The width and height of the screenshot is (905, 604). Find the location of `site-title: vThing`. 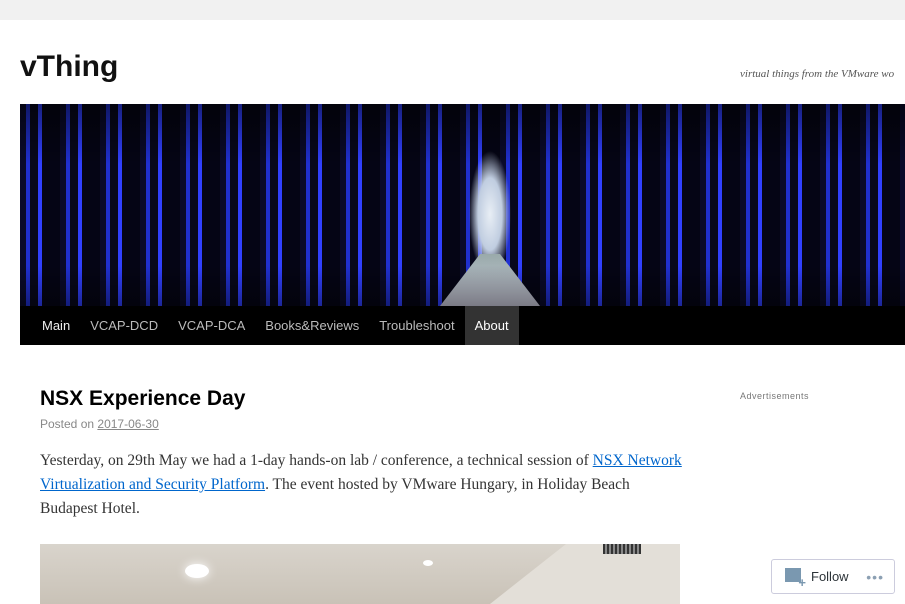

site-title: vThing is located at coordinates (69, 67).